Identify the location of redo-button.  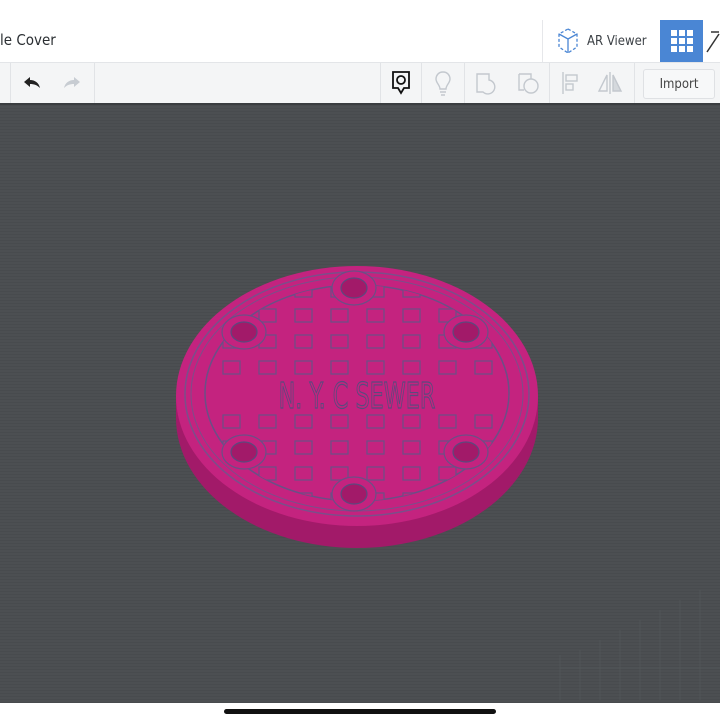
(72, 83).